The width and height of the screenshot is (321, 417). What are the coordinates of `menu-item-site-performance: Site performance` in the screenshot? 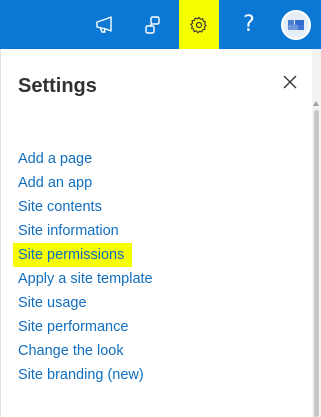 It's located at (85, 327).